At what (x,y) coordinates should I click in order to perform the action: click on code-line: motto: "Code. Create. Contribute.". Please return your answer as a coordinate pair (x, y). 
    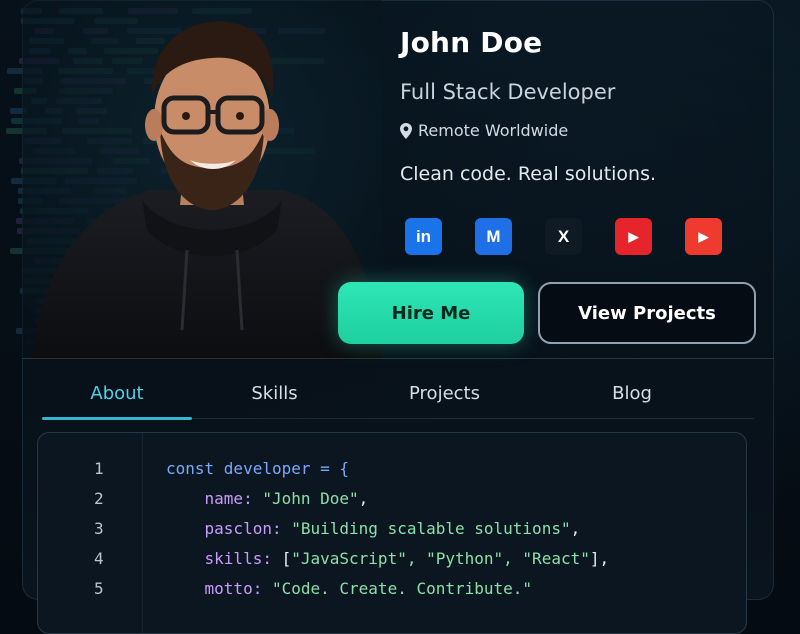
    Looking at the image, I should click on (349, 588).